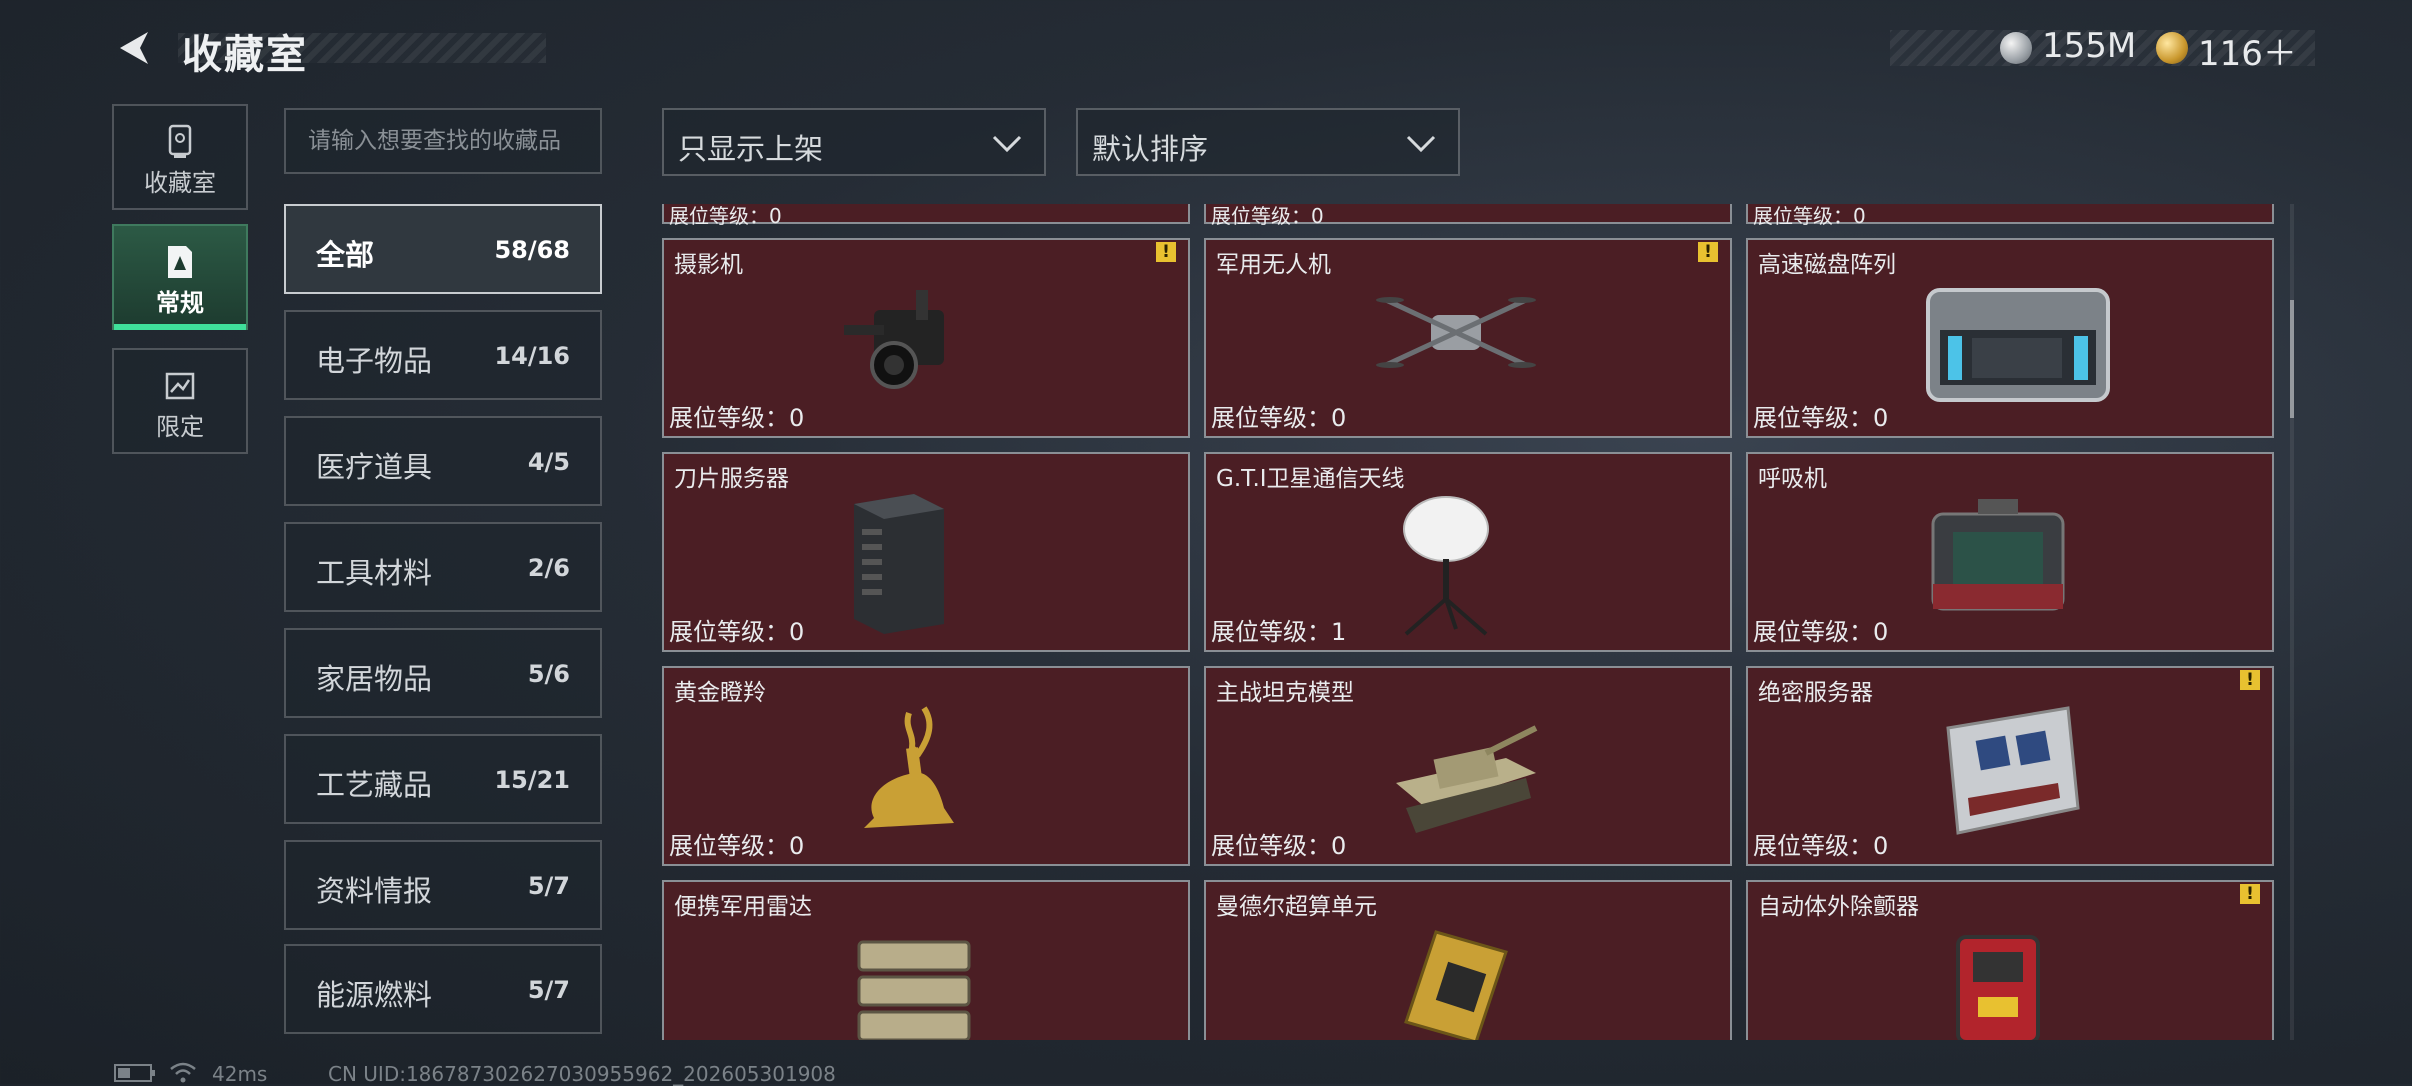  Describe the element at coordinates (894, 339) in the screenshot. I see `camera-icon` at that location.